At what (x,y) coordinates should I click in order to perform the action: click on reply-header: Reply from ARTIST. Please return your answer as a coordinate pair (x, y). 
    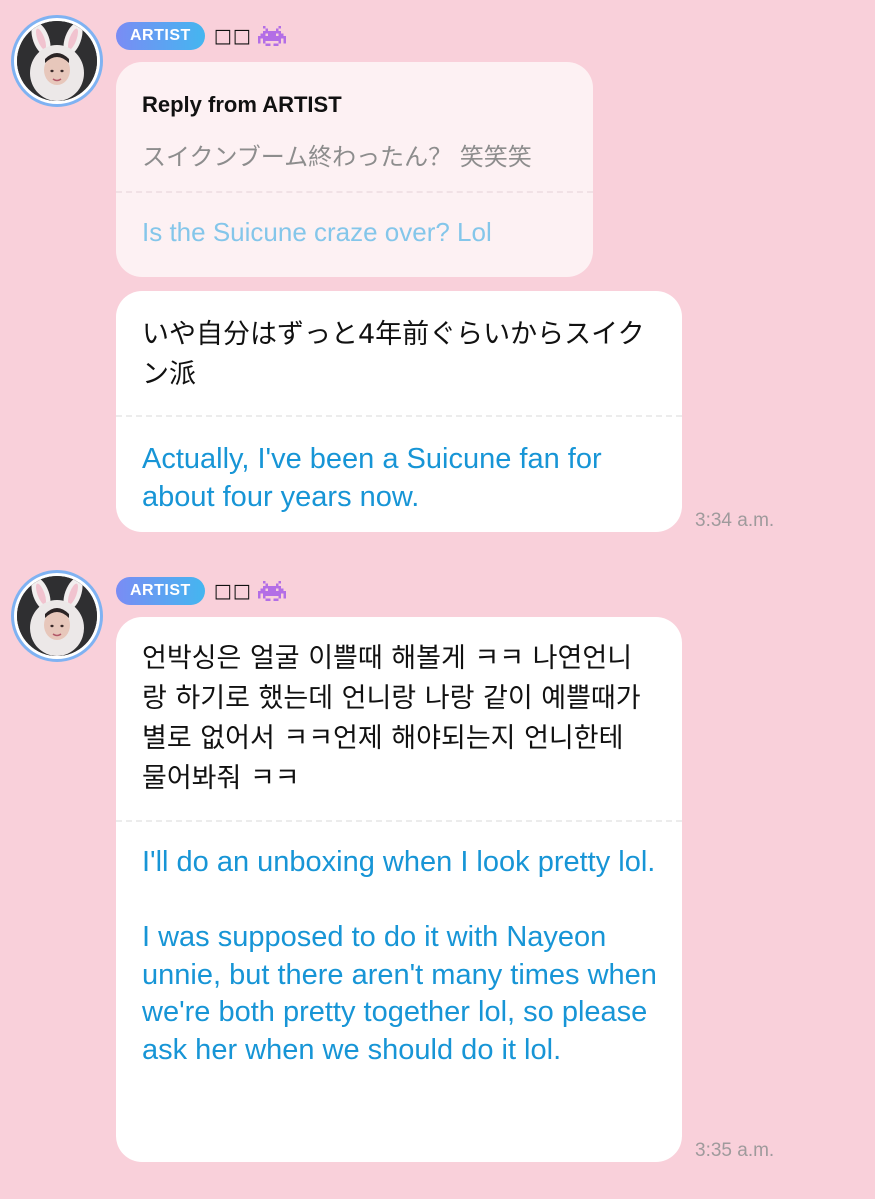
    Looking at the image, I should click on (242, 104).